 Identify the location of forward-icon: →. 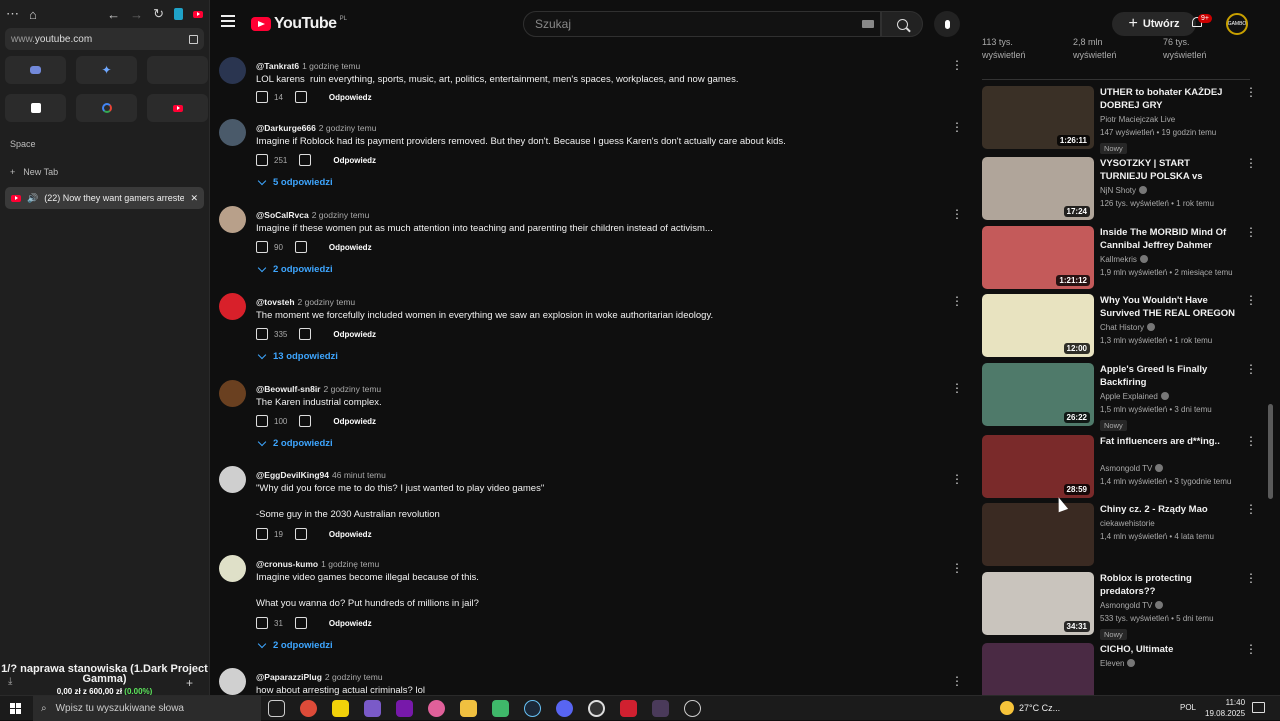
(136, 14).